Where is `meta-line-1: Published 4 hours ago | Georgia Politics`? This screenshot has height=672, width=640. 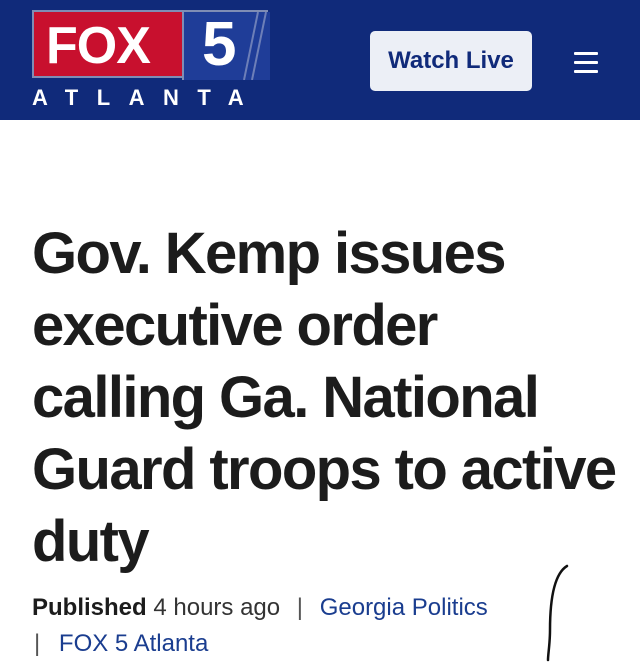
meta-line-1: Published 4 hours ago | Georgia Politics is located at coordinates (282, 608).